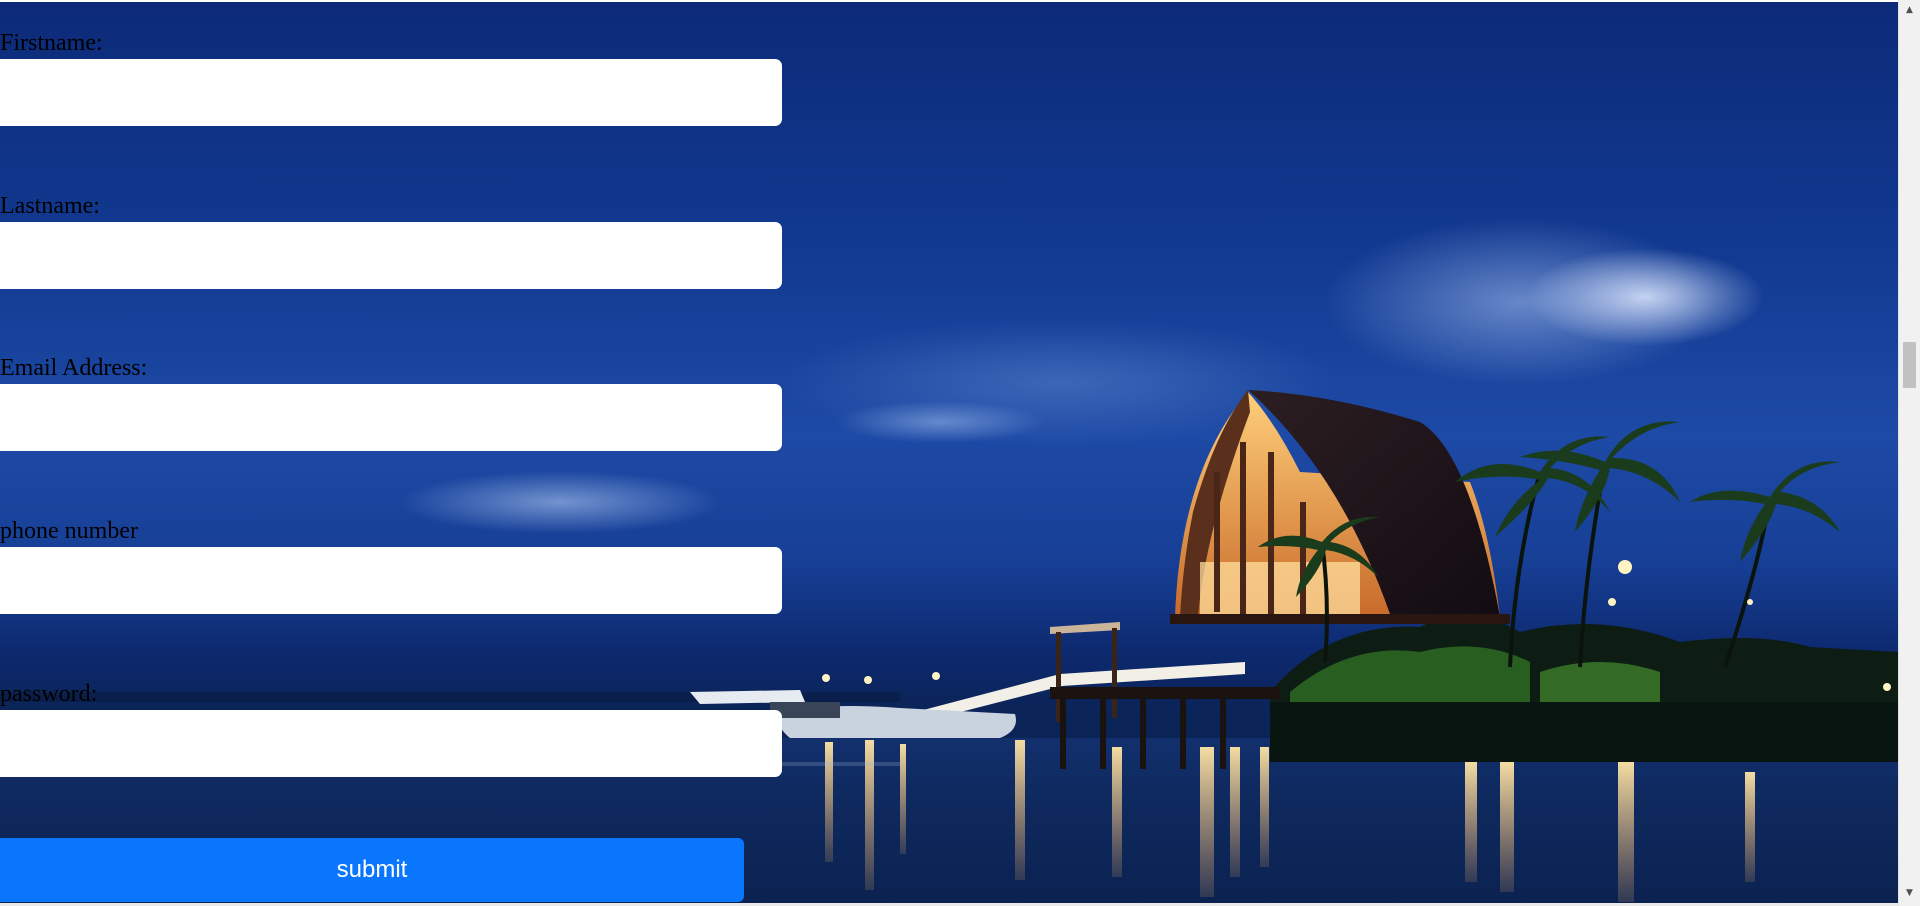 The image size is (1920, 906). I want to click on chevron-up-icon: ▲, so click(1909, 10).